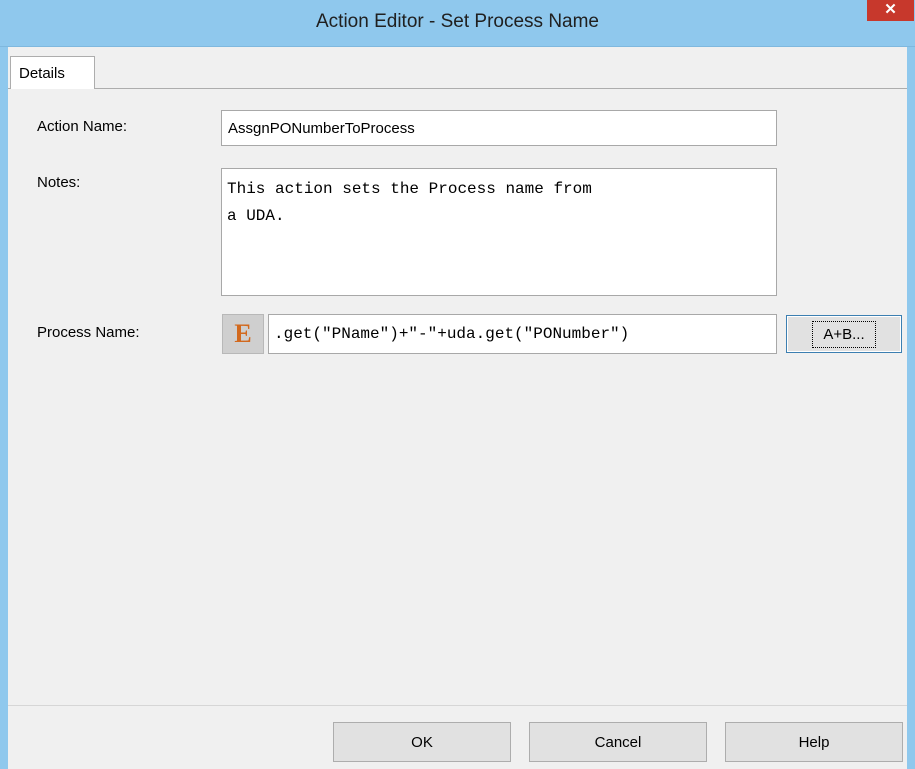  What do you see at coordinates (452, 334) in the screenshot?
I see `process-name-value: .get("PName")+"-"+uda.get("PONumber")` at bounding box center [452, 334].